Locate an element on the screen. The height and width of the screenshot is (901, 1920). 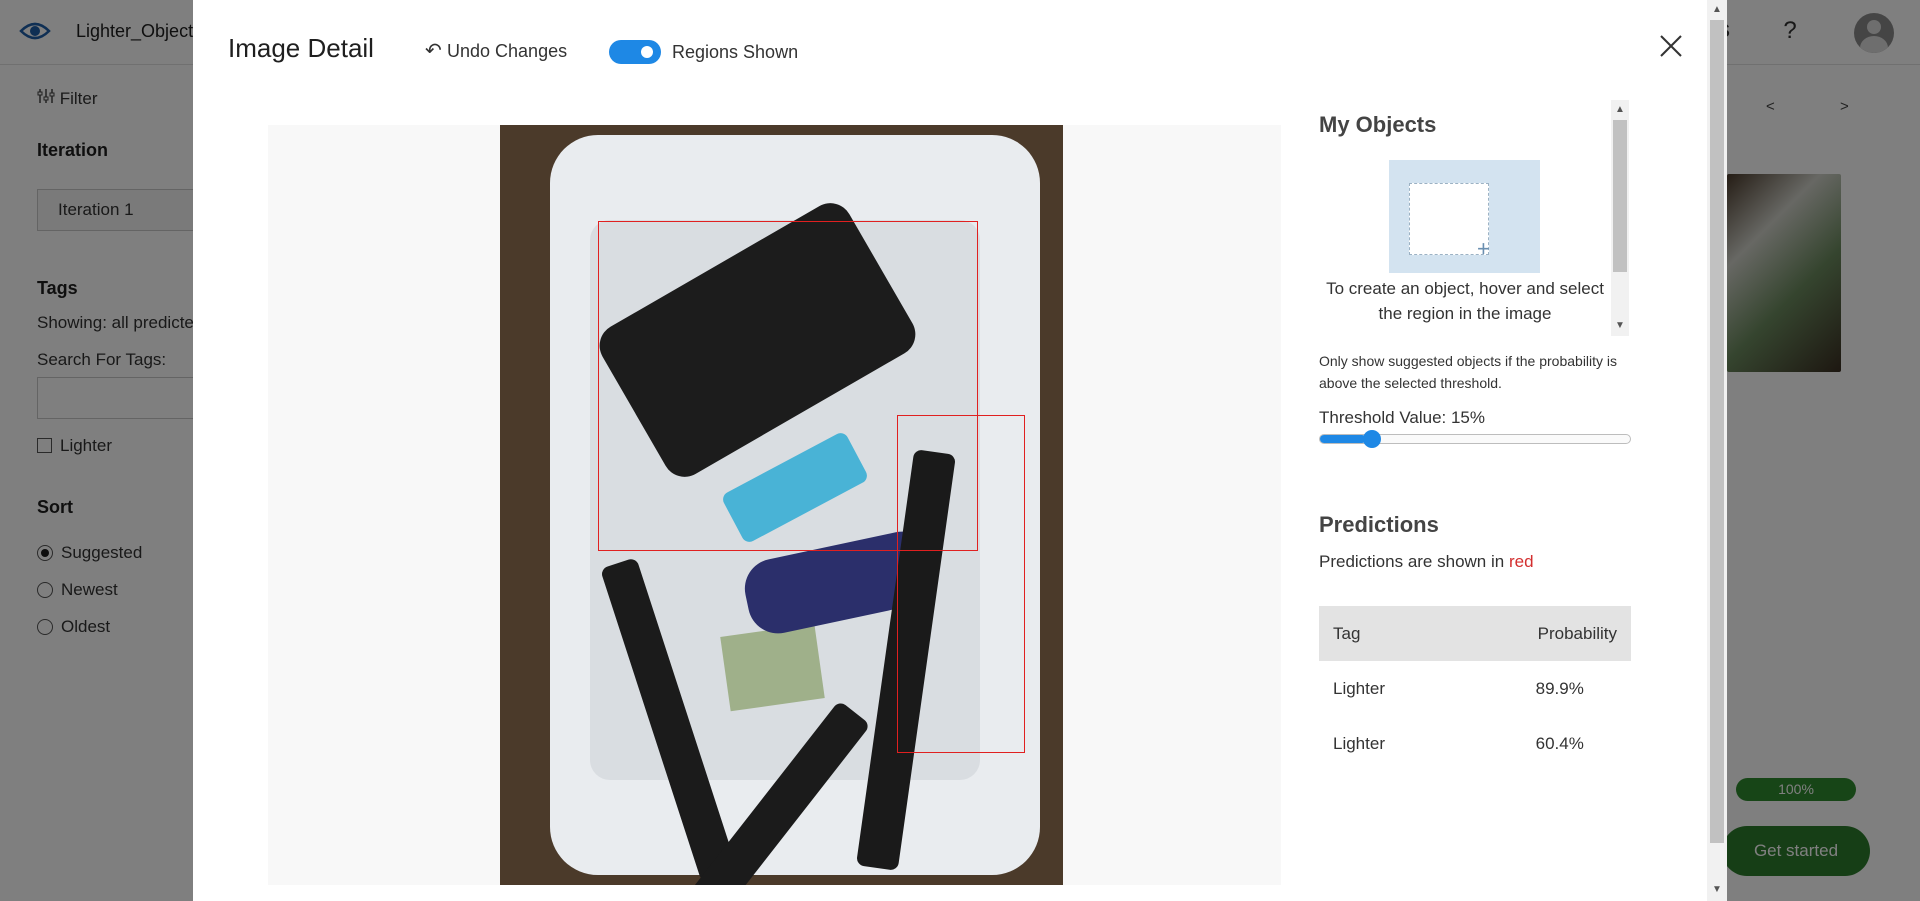
regions-toggle is located at coordinates (635, 52).